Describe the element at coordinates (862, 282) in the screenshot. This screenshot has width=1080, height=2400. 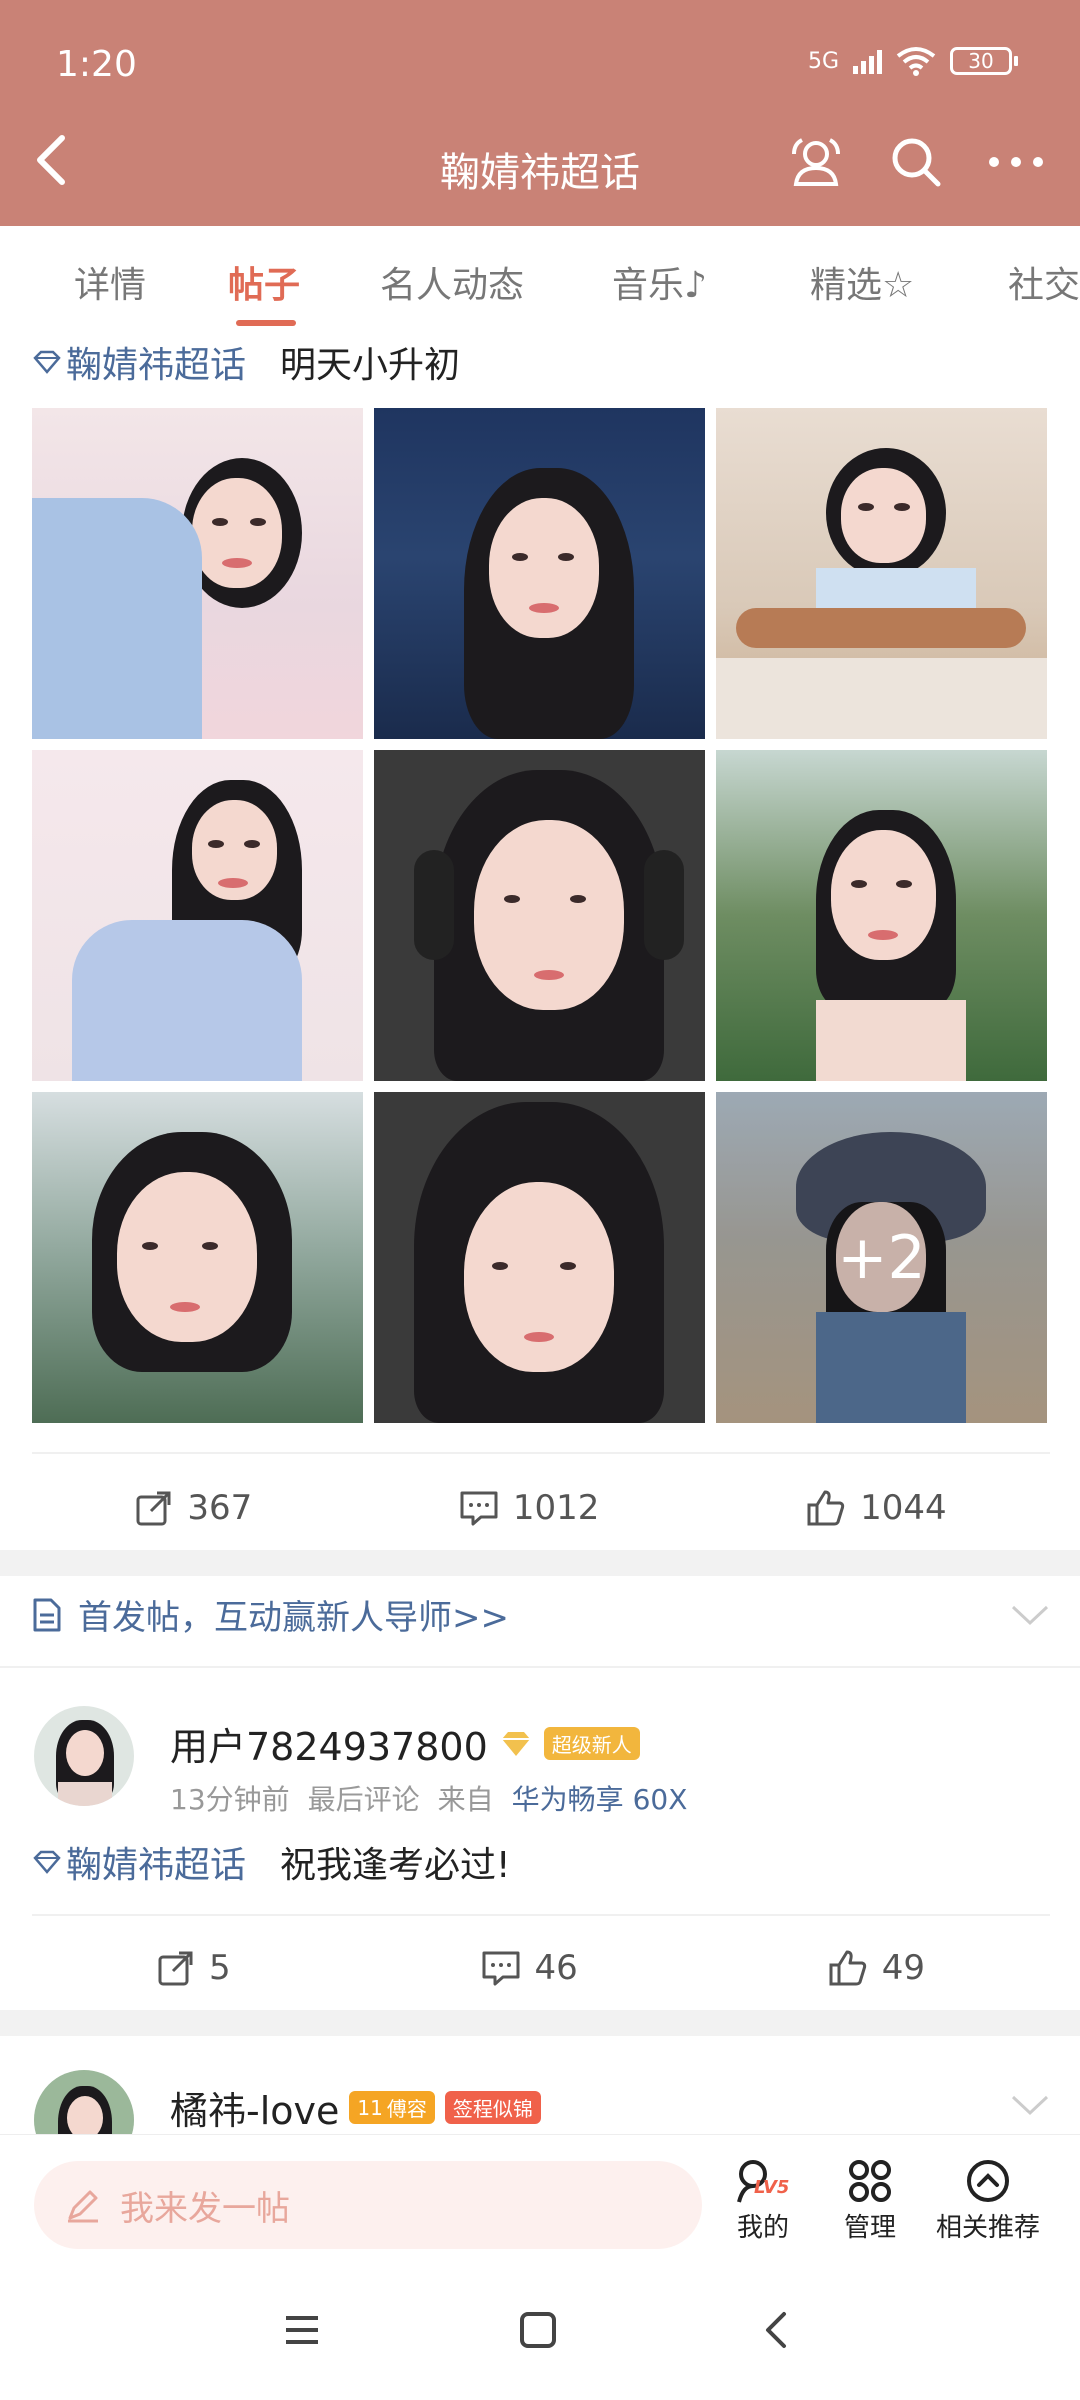
I see `tab-featured: 精选☆` at that location.